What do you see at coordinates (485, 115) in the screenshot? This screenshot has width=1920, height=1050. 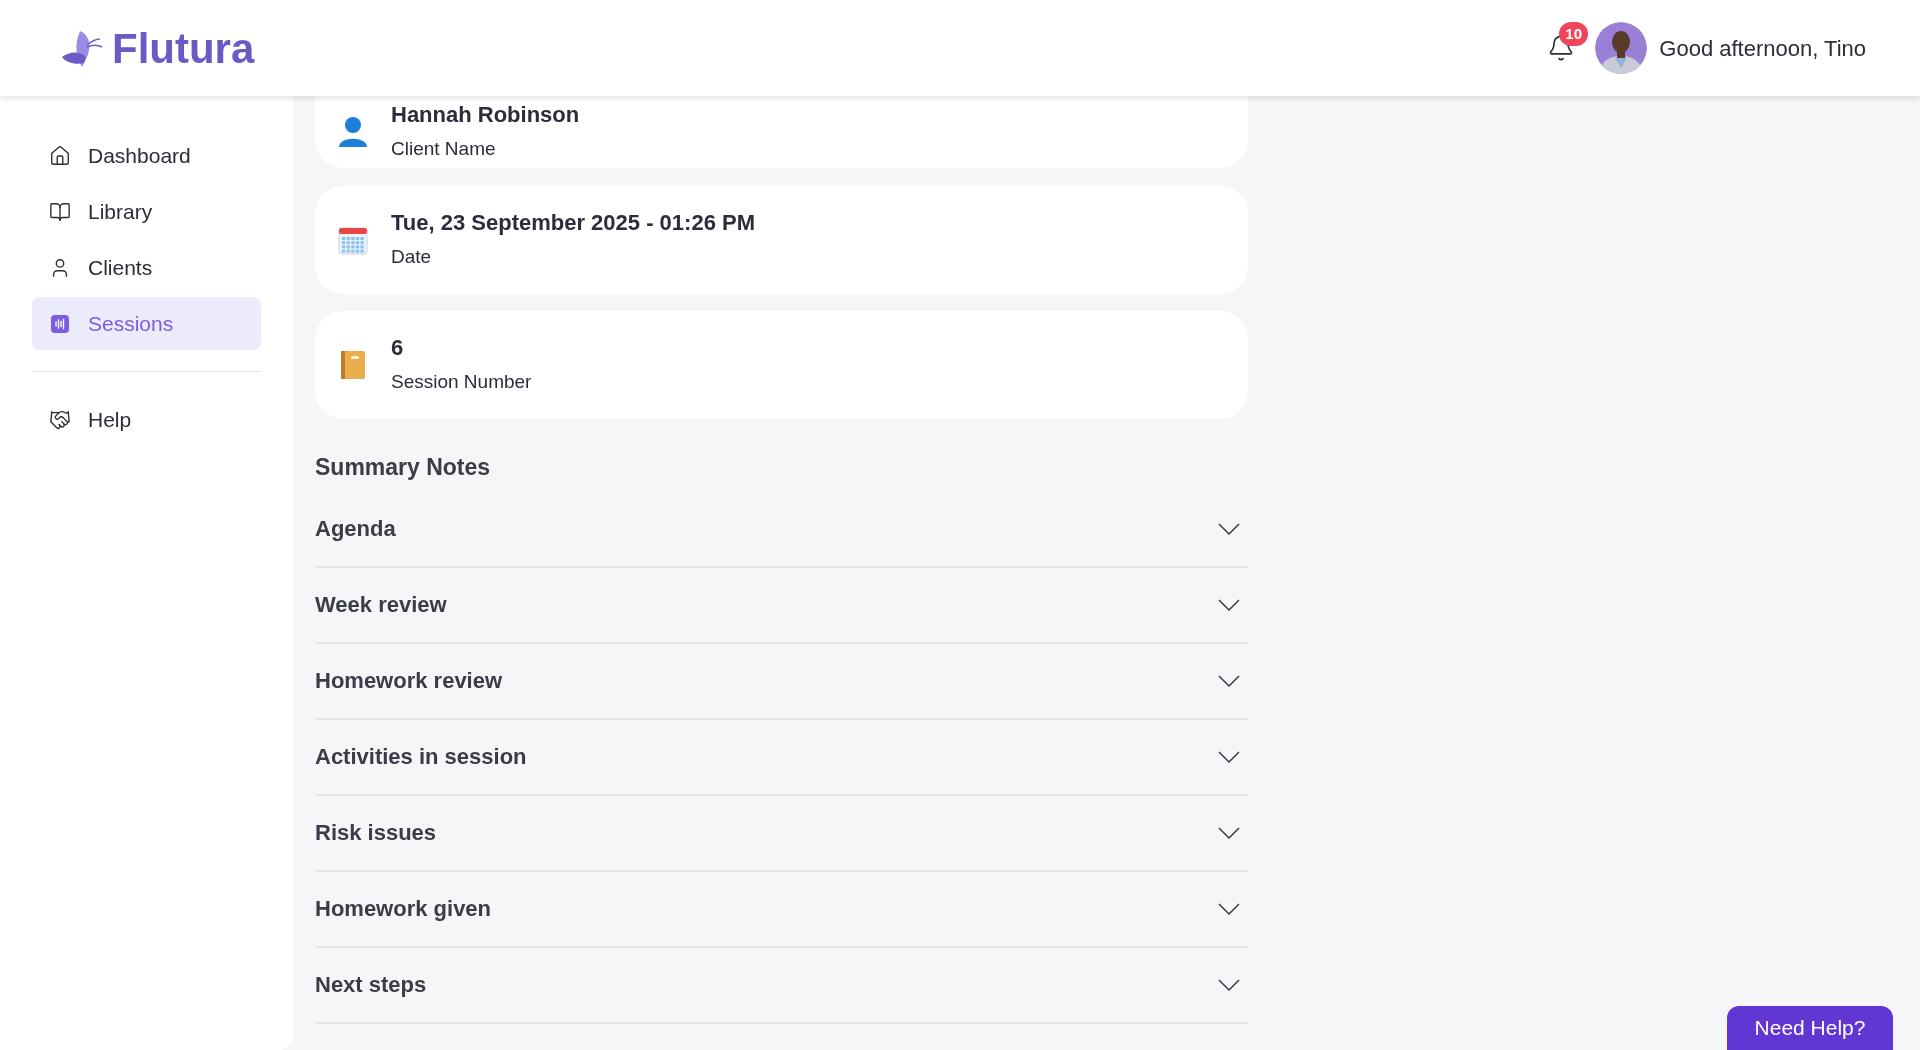 I see `detail-value: Hannah Robinson` at bounding box center [485, 115].